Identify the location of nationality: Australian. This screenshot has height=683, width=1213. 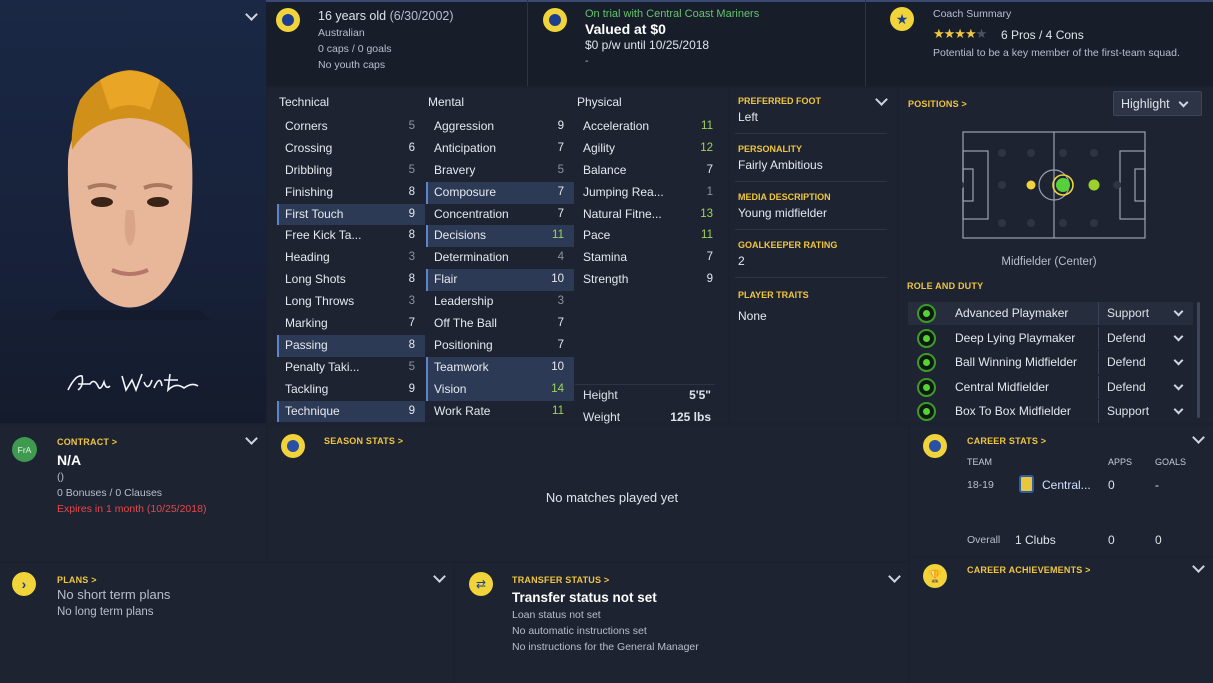
(341, 33).